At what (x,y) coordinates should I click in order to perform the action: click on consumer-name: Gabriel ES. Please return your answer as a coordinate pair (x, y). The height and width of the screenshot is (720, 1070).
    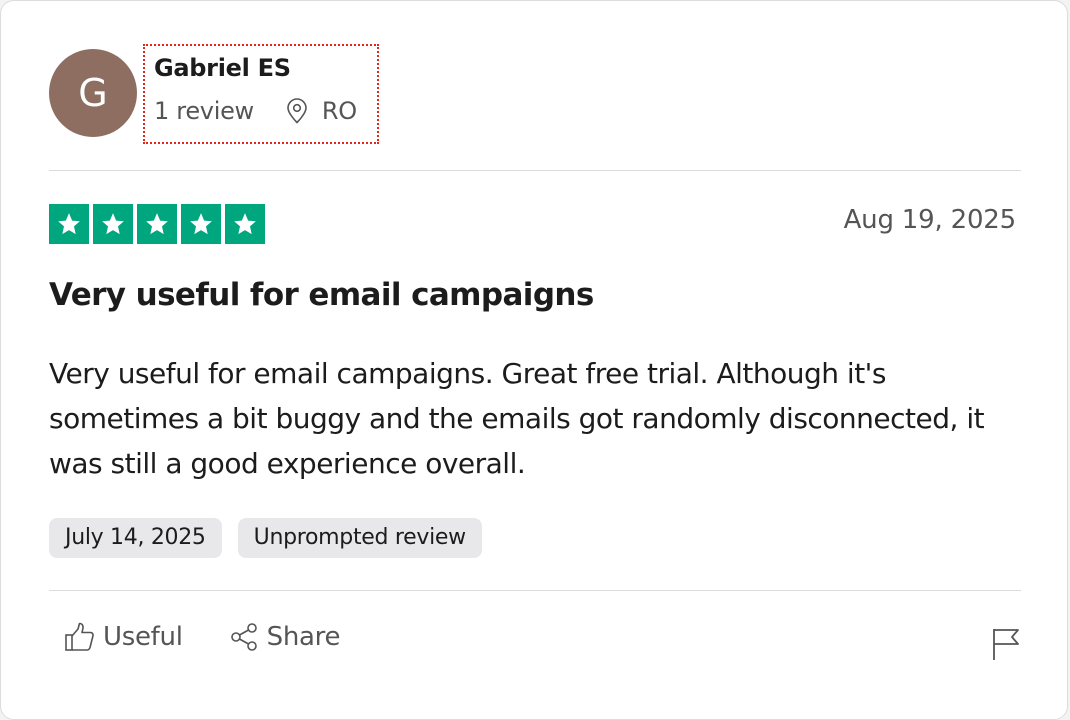
    Looking at the image, I should click on (222, 68).